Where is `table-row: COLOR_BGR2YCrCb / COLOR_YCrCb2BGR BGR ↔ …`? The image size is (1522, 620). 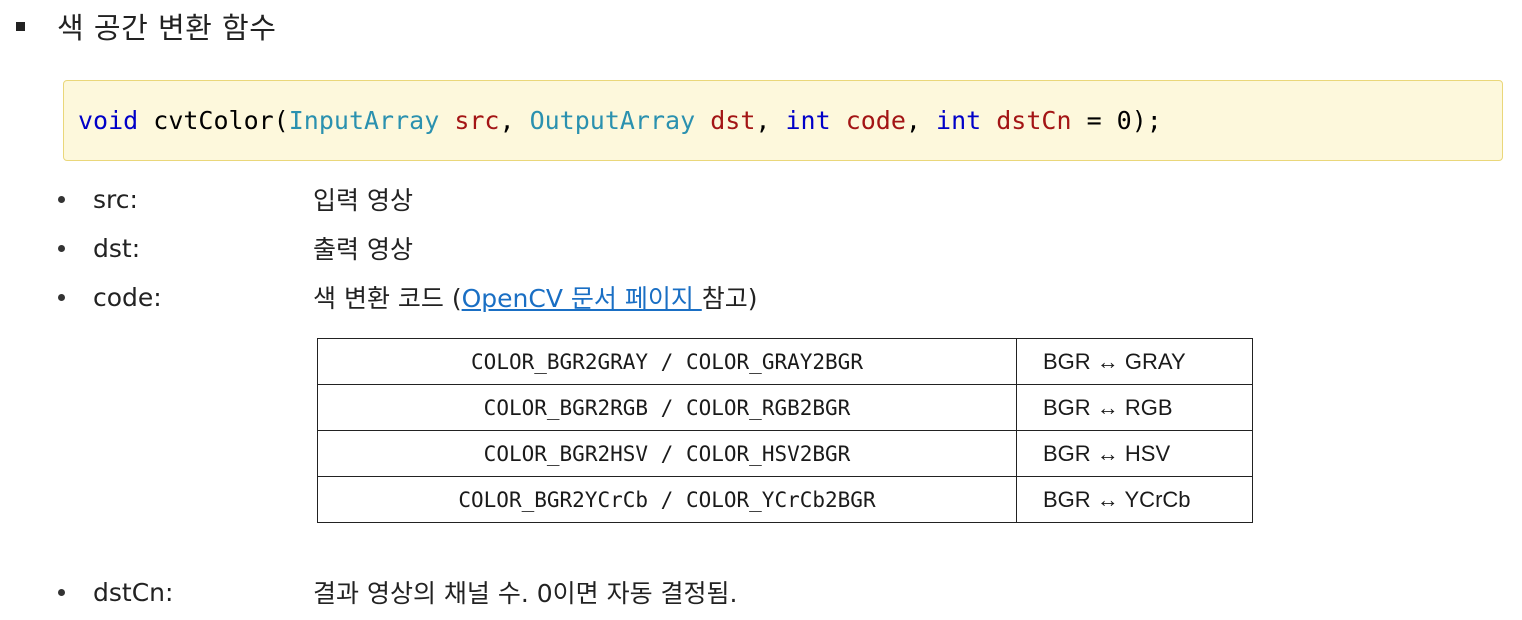
table-row: COLOR_BGR2YCrCb / COLOR_YCrCb2BGR BGR ↔ … is located at coordinates (785, 499).